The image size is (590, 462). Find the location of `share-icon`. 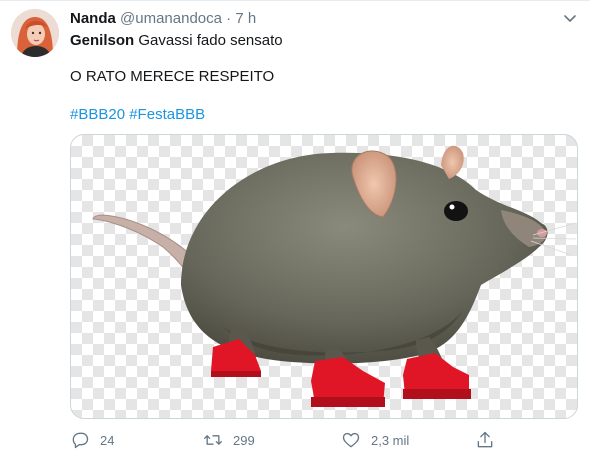

share-icon is located at coordinates (485, 439).